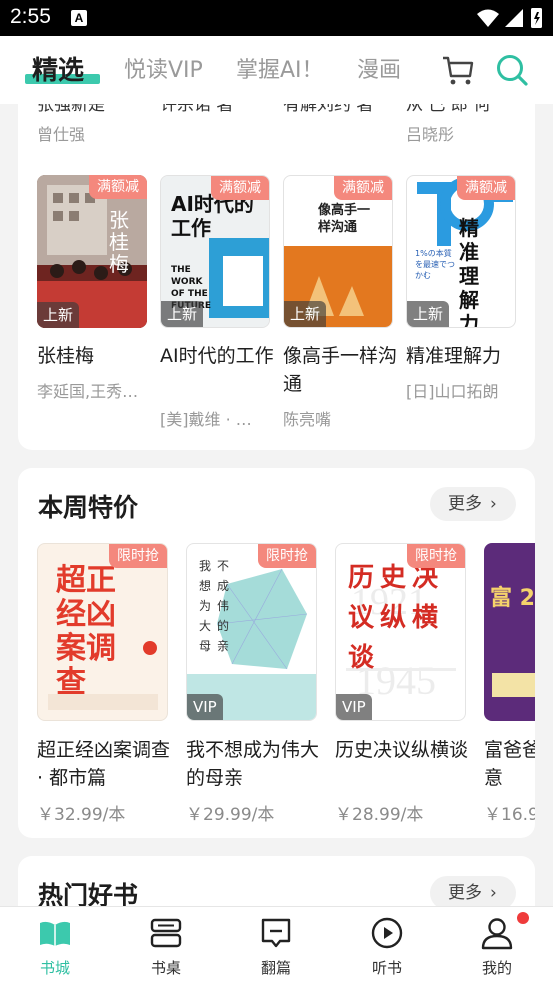 The image size is (553, 984). Describe the element at coordinates (88, 507) in the screenshot. I see `section-title: 本周特价` at that location.